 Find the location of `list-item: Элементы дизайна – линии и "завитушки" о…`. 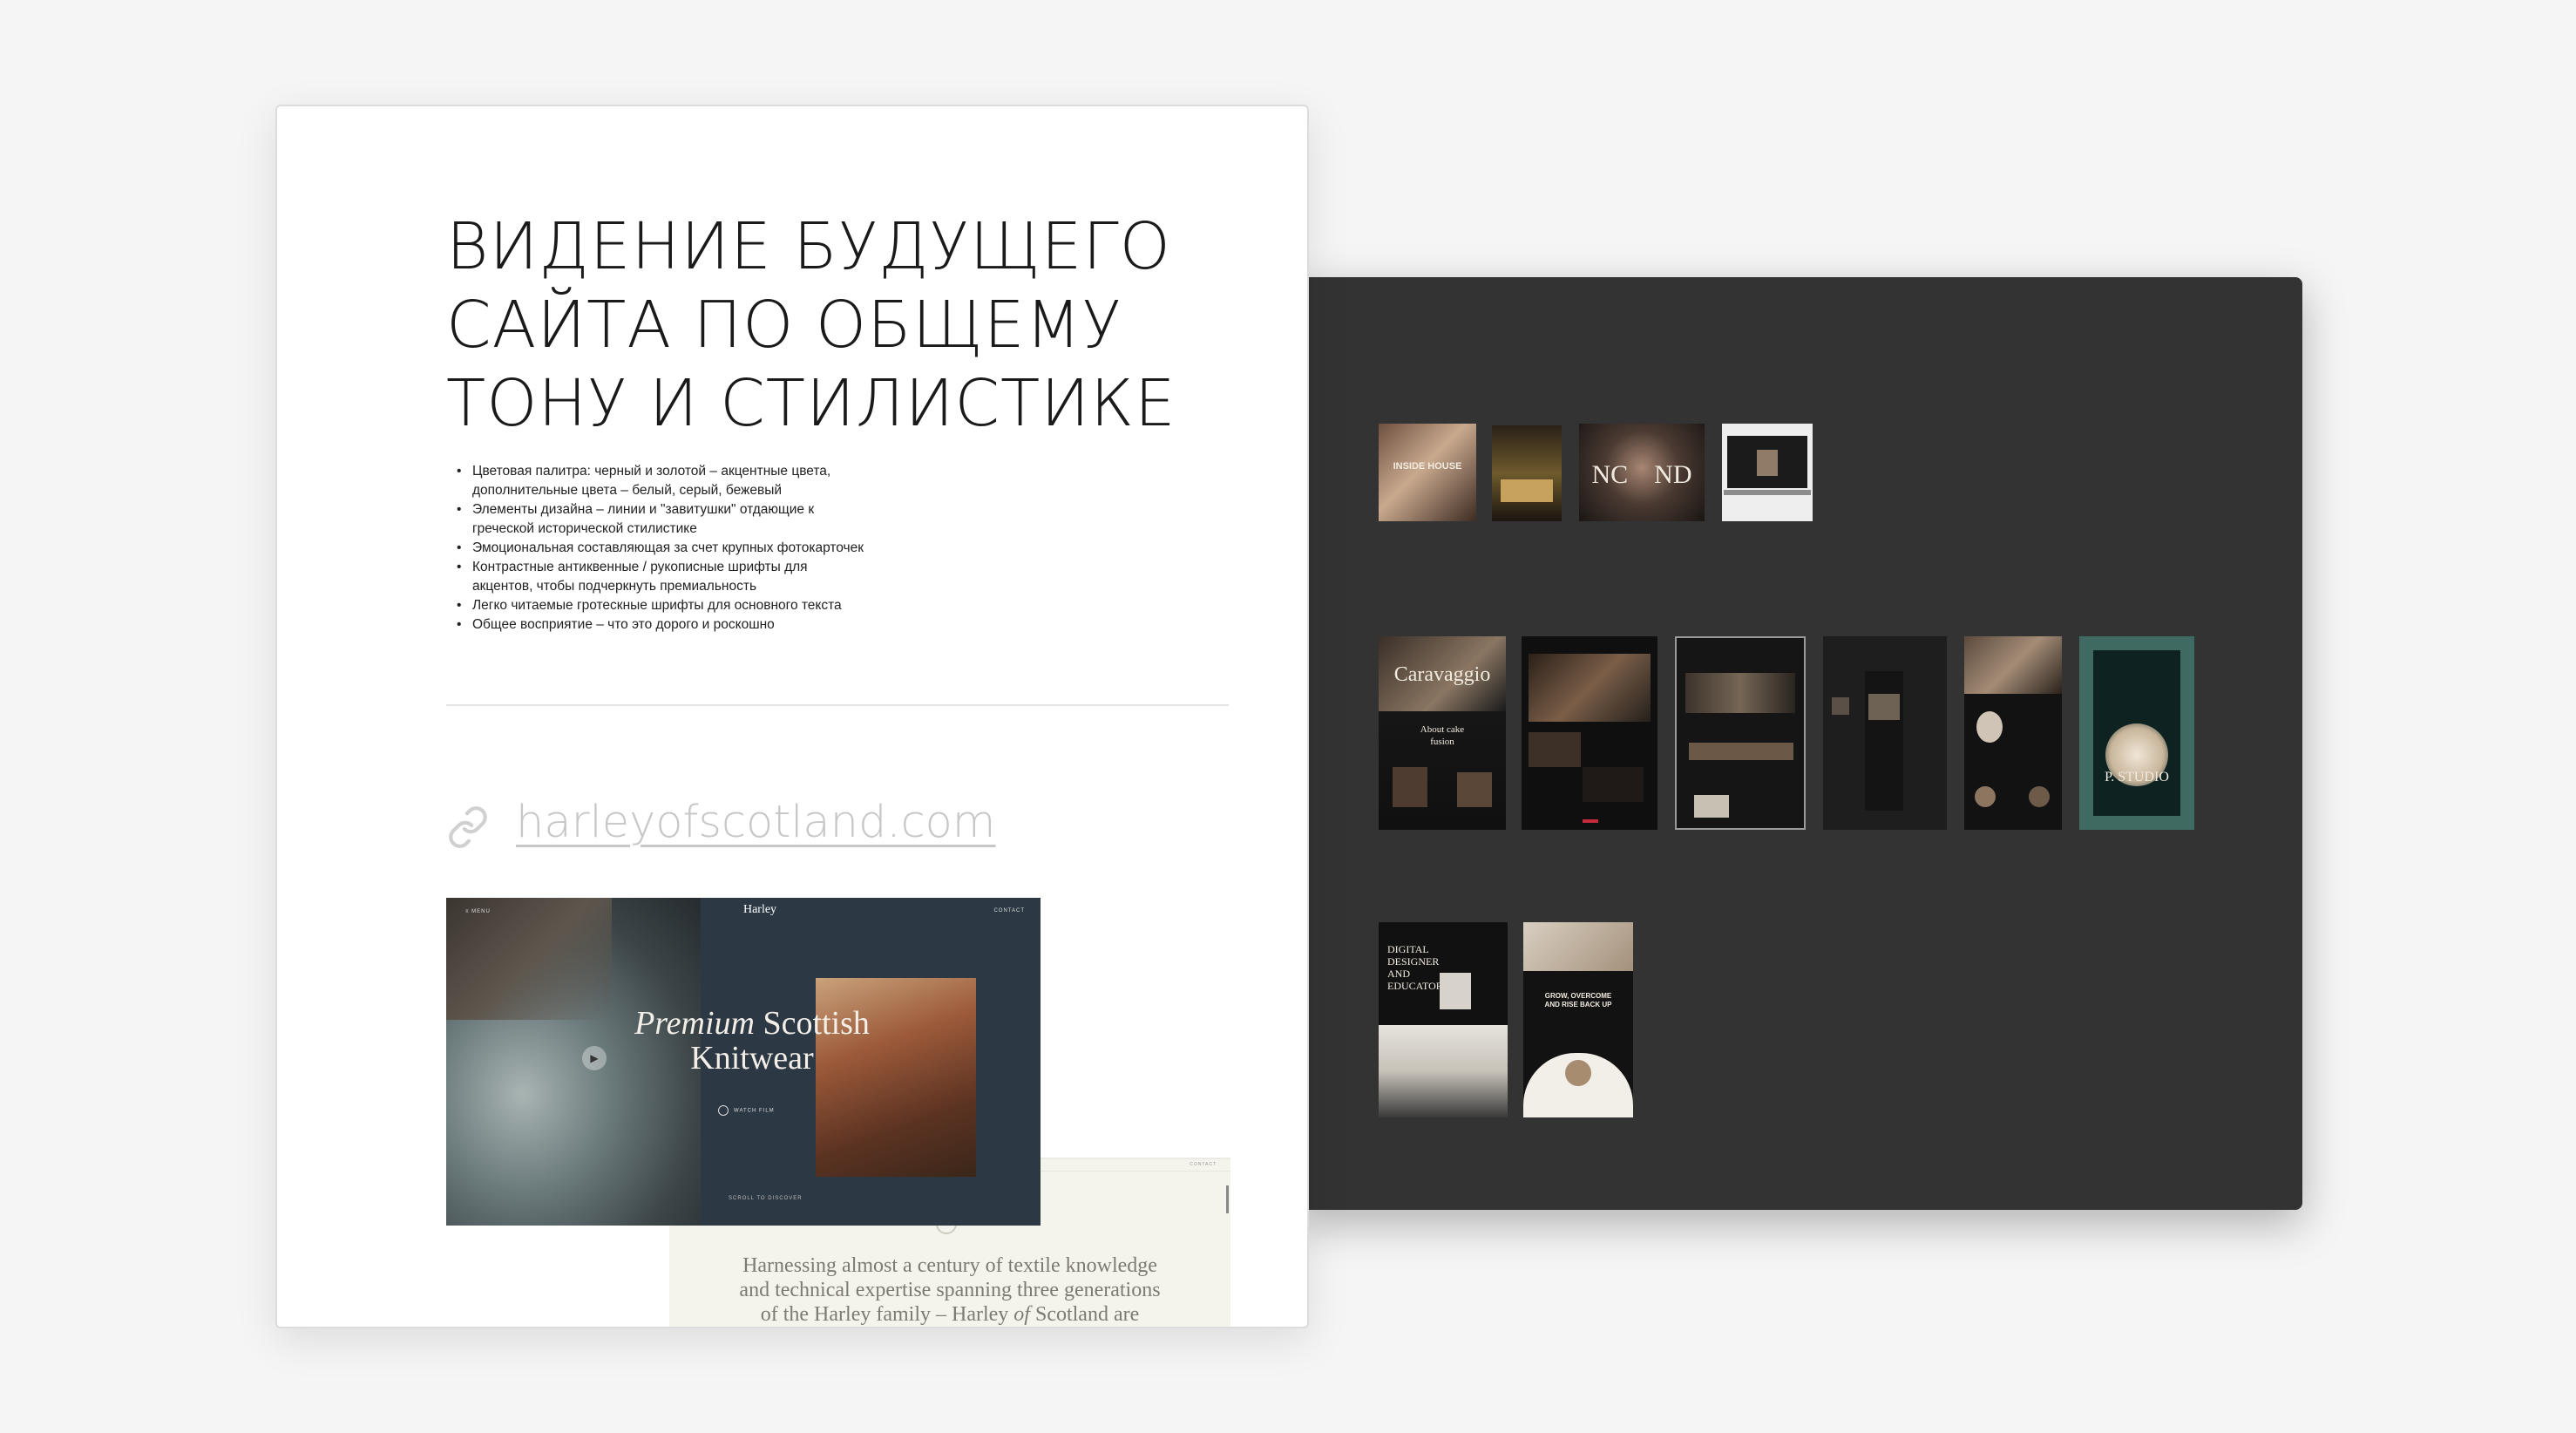

list-item: Элементы дизайна – линии и "завитушки" о… is located at coordinates (695, 510).